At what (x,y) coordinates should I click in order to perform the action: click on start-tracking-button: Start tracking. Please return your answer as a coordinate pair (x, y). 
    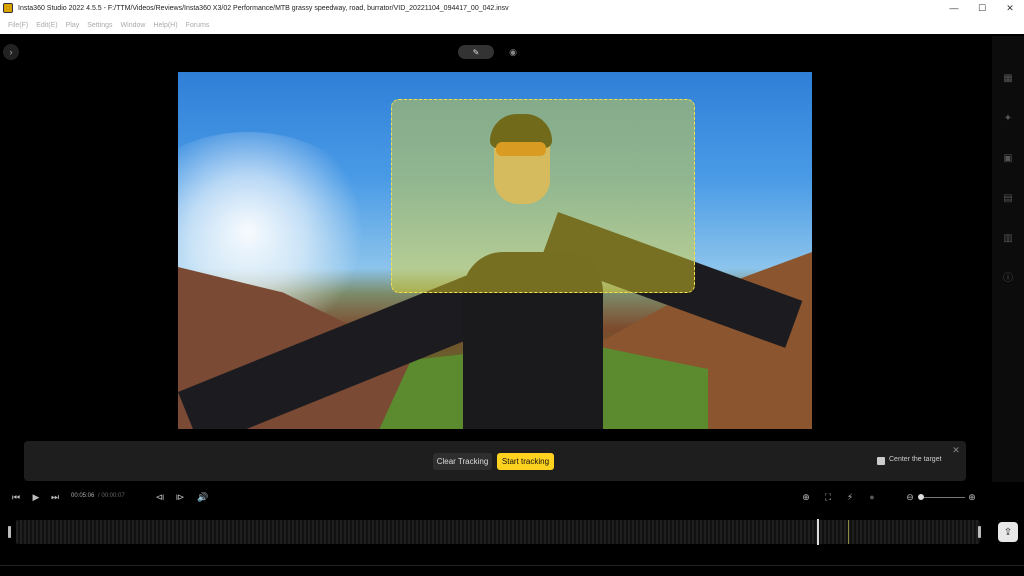
    Looking at the image, I should click on (525, 461).